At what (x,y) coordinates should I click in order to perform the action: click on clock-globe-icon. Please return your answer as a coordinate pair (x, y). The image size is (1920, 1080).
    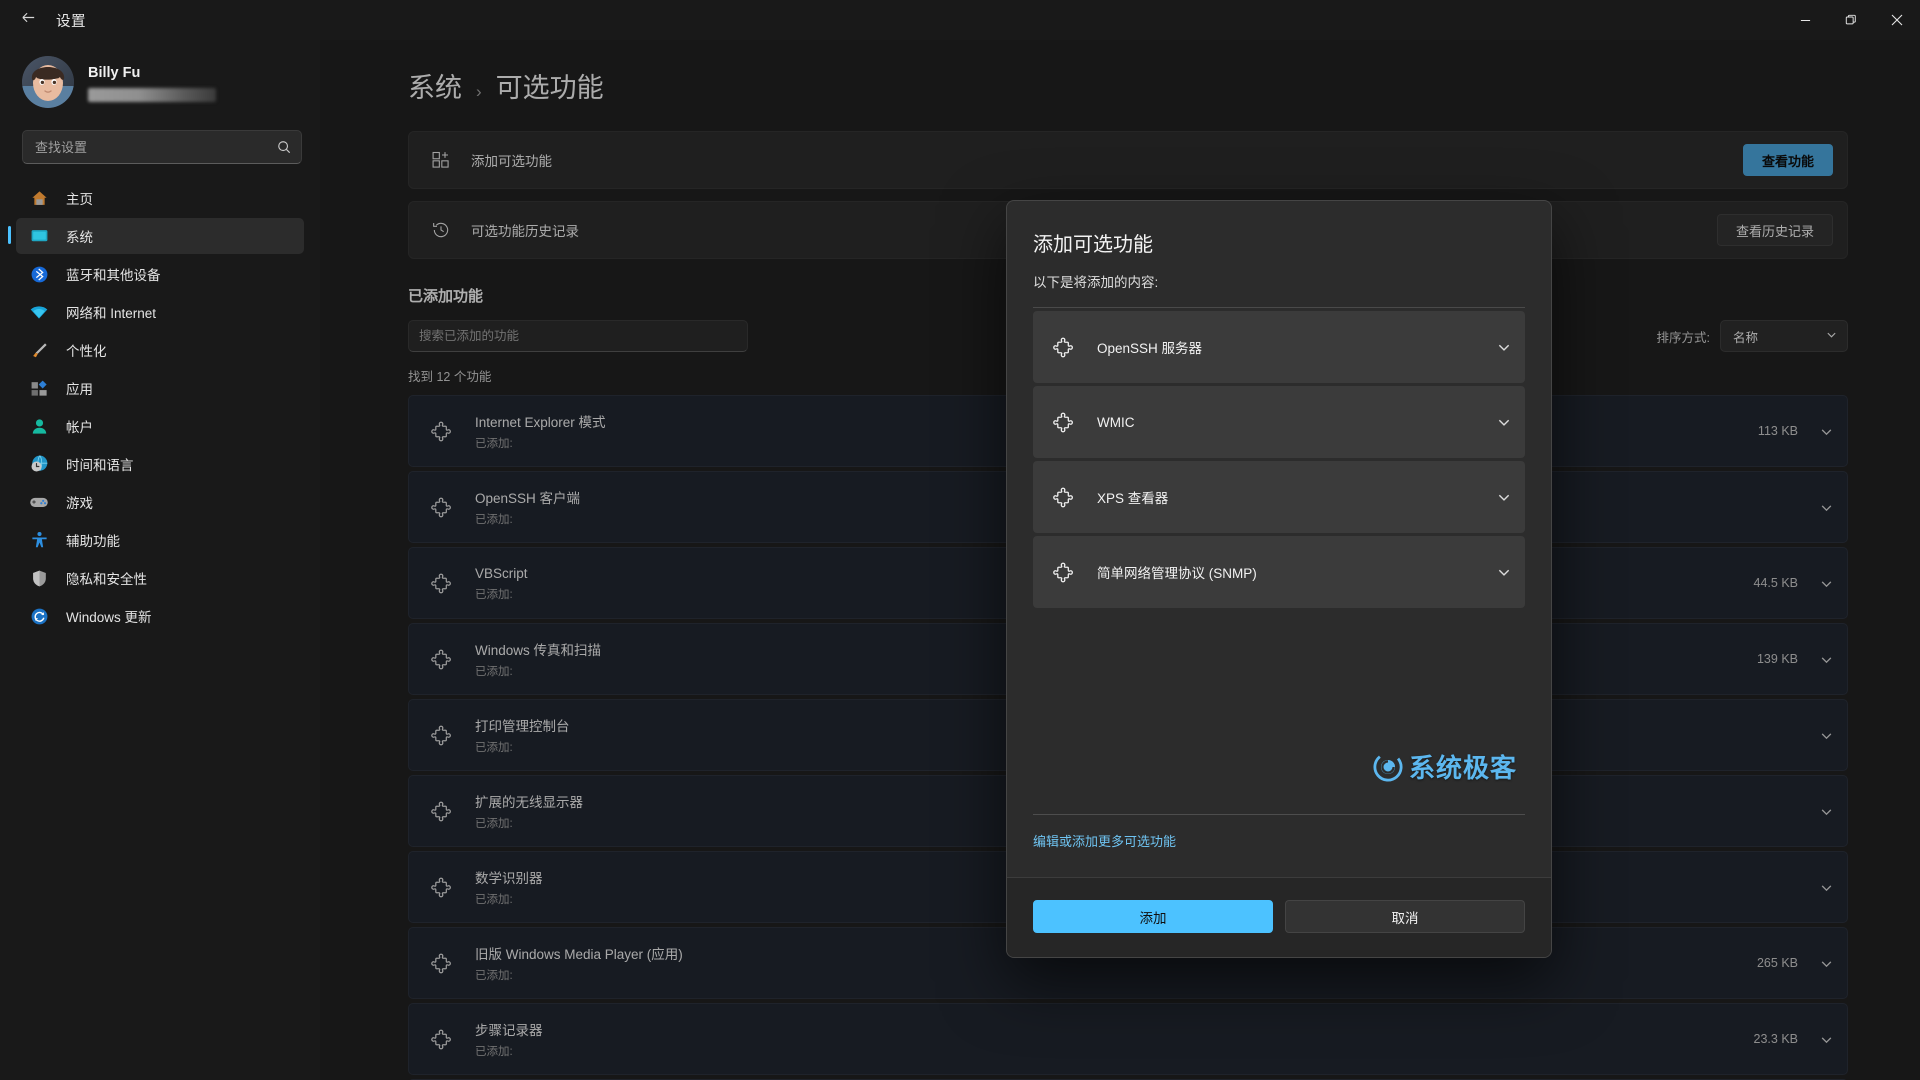
    Looking at the image, I should click on (39, 464).